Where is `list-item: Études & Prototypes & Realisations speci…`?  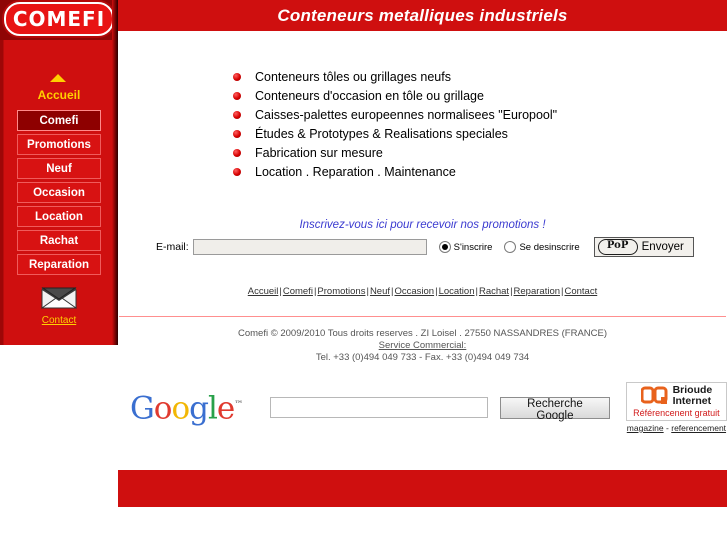 list-item: Études & Prototypes & Realisations speci… is located at coordinates (395, 134).